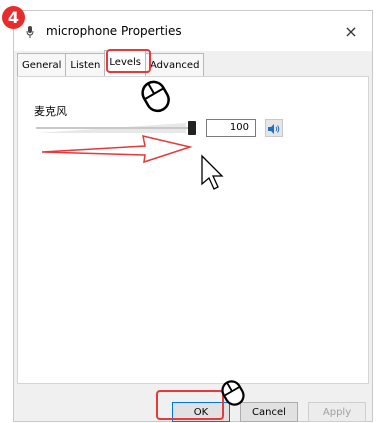  Describe the element at coordinates (337, 412) in the screenshot. I see `apply-button: Apply` at that location.